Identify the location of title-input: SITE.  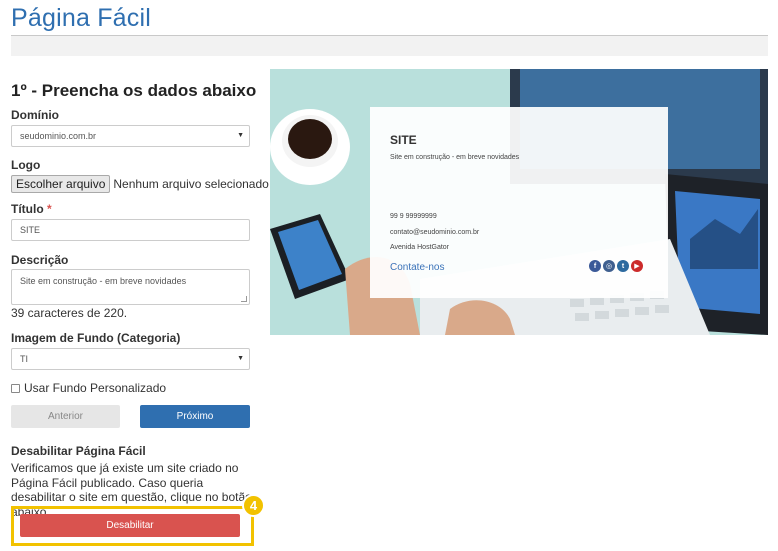
(130, 230).